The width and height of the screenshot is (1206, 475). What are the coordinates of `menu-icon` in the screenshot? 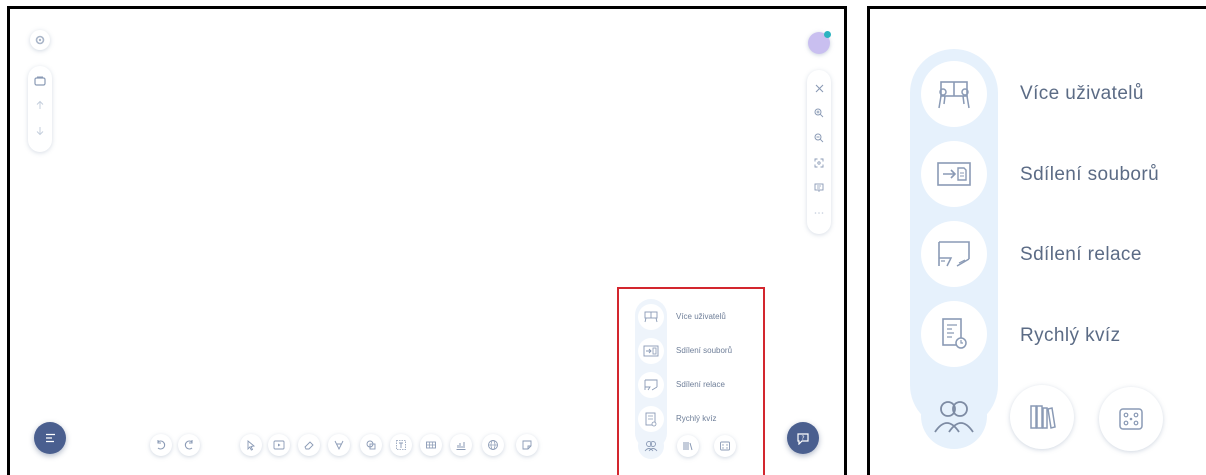 It's located at (50, 438).